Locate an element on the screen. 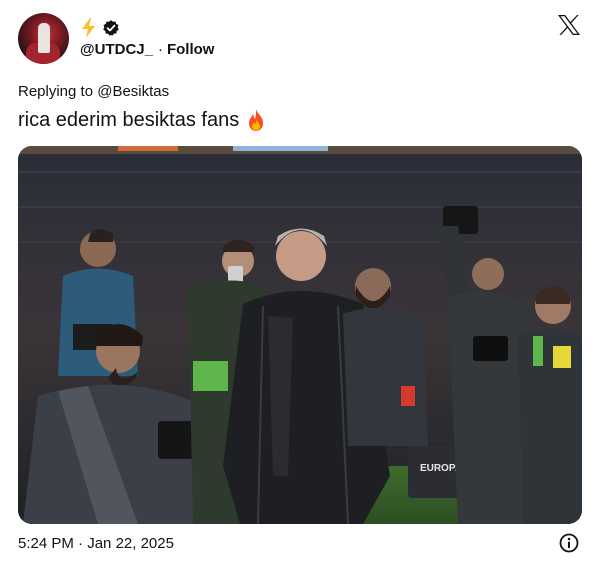 This screenshot has width=600, height=573. avatar-figure-head is located at coordinates (44, 38).